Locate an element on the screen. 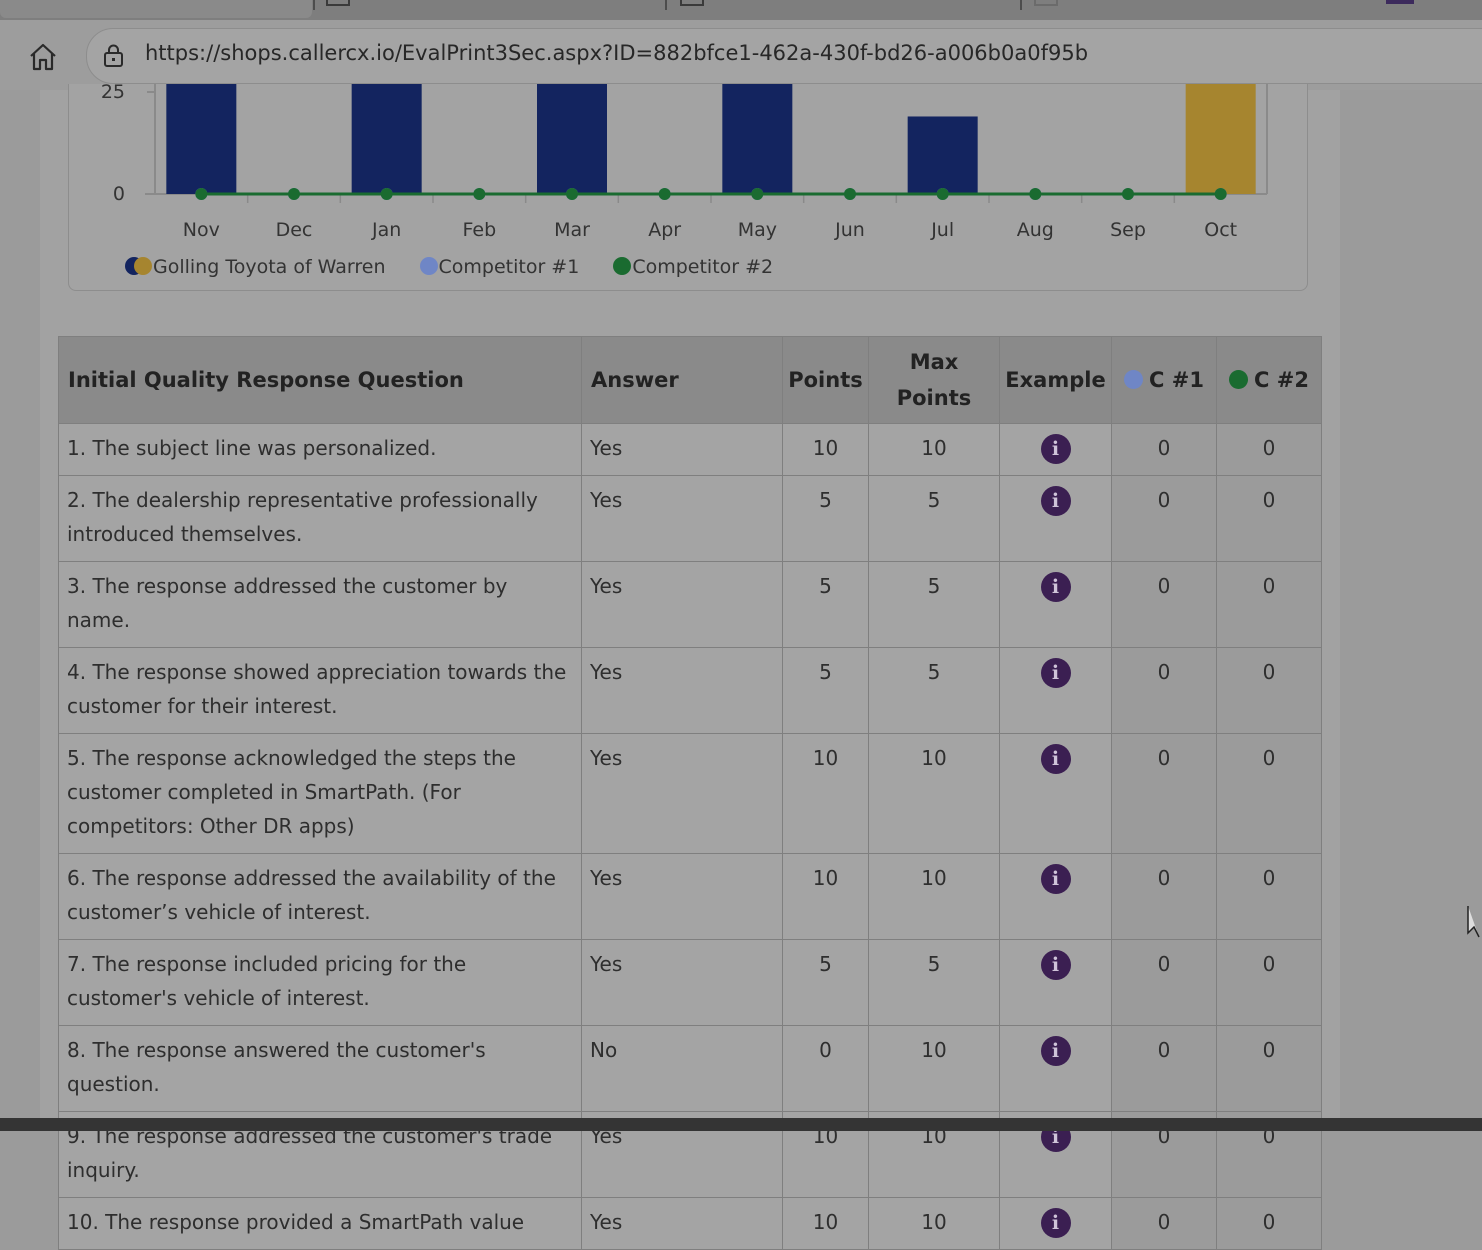 The height and width of the screenshot is (1250, 1482). y-tick-label: 25 is located at coordinates (113, 93).